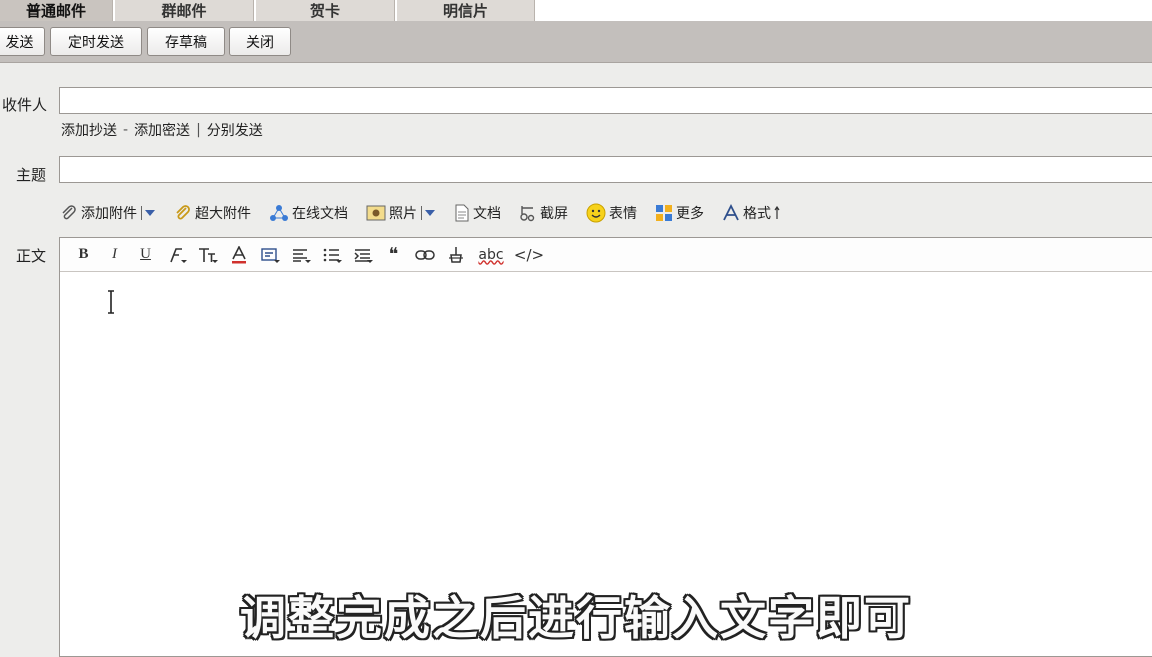 This screenshot has height=657, width=1152. What do you see at coordinates (576, 42) in the screenshot?
I see `compose-toolbar: 发送 定时发送 存草稿 关闭` at bounding box center [576, 42].